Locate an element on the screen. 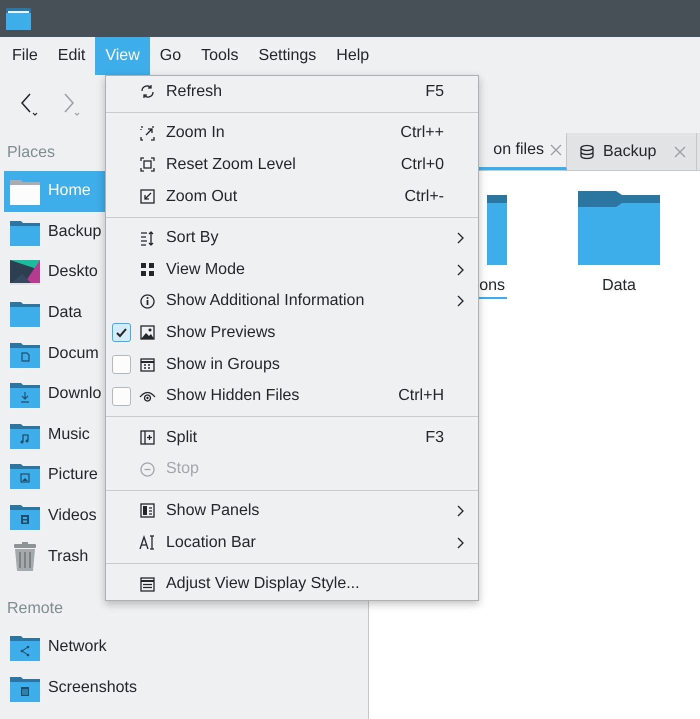 This screenshot has width=700, height=719. shortcut-label: F3 is located at coordinates (434, 437).